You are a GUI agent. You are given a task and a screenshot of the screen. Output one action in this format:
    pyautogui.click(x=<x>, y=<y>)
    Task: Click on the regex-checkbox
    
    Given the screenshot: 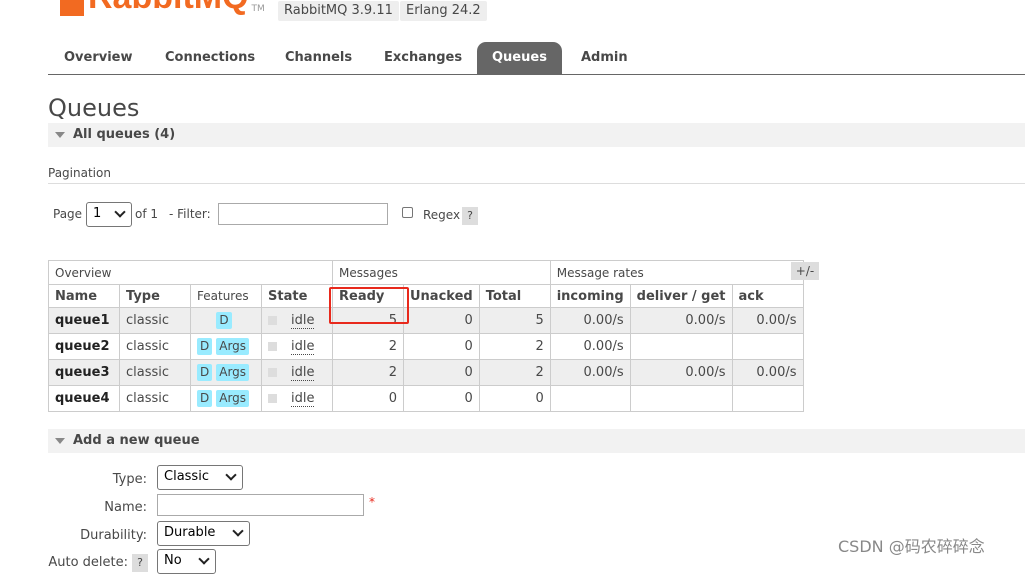 What is the action you would take?
    pyautogui.click(x=407, y=212)
    